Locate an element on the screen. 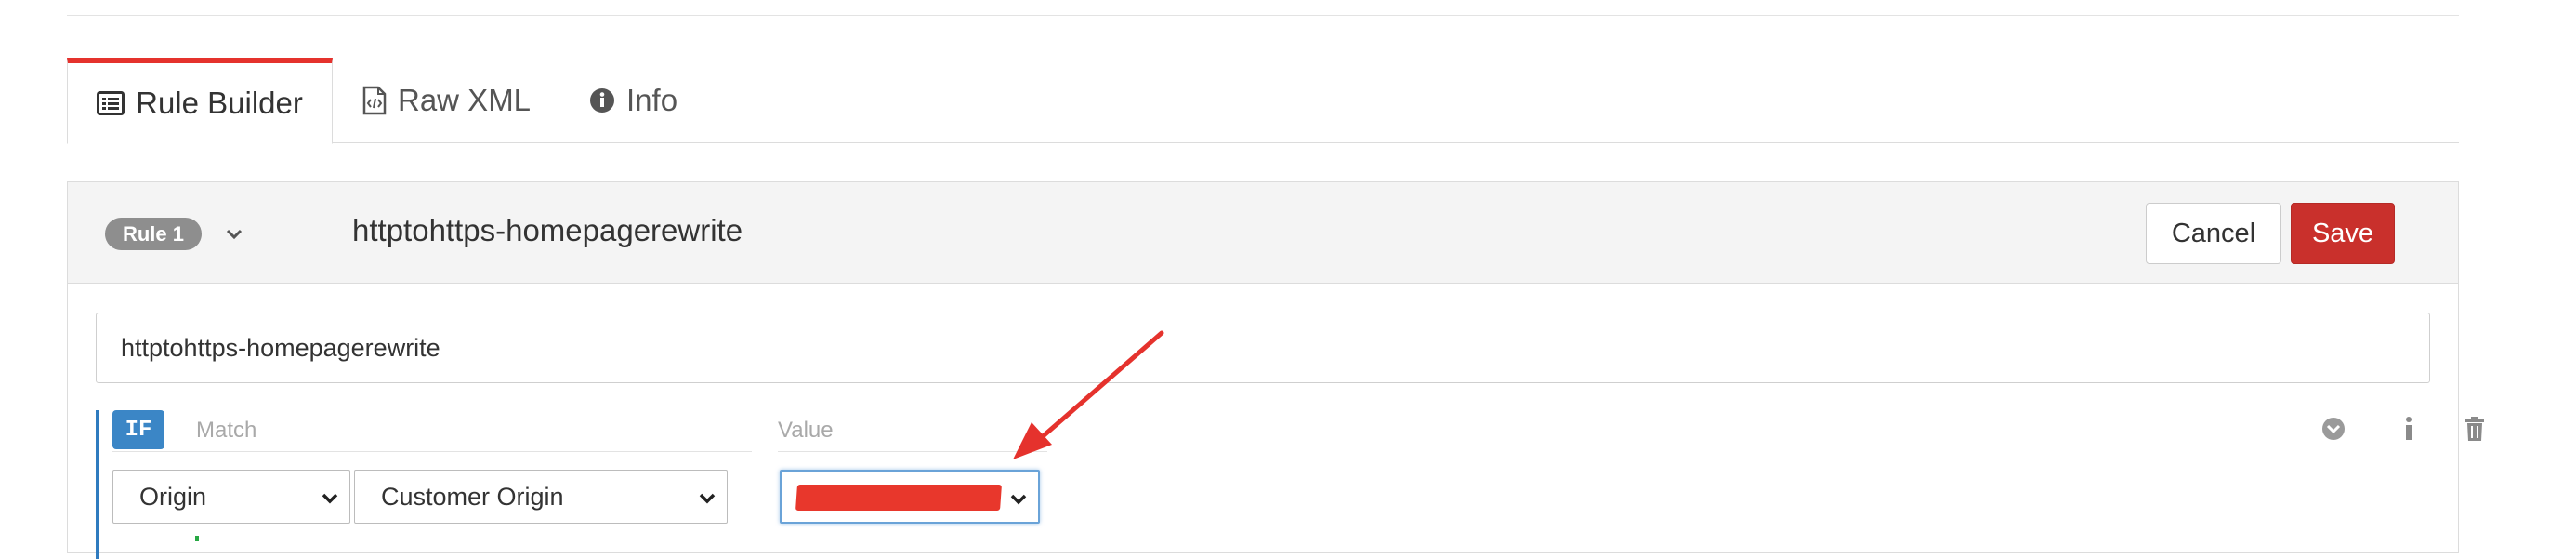  tab-rule-builder: Rule Builder is located at coordinates (200, 101).